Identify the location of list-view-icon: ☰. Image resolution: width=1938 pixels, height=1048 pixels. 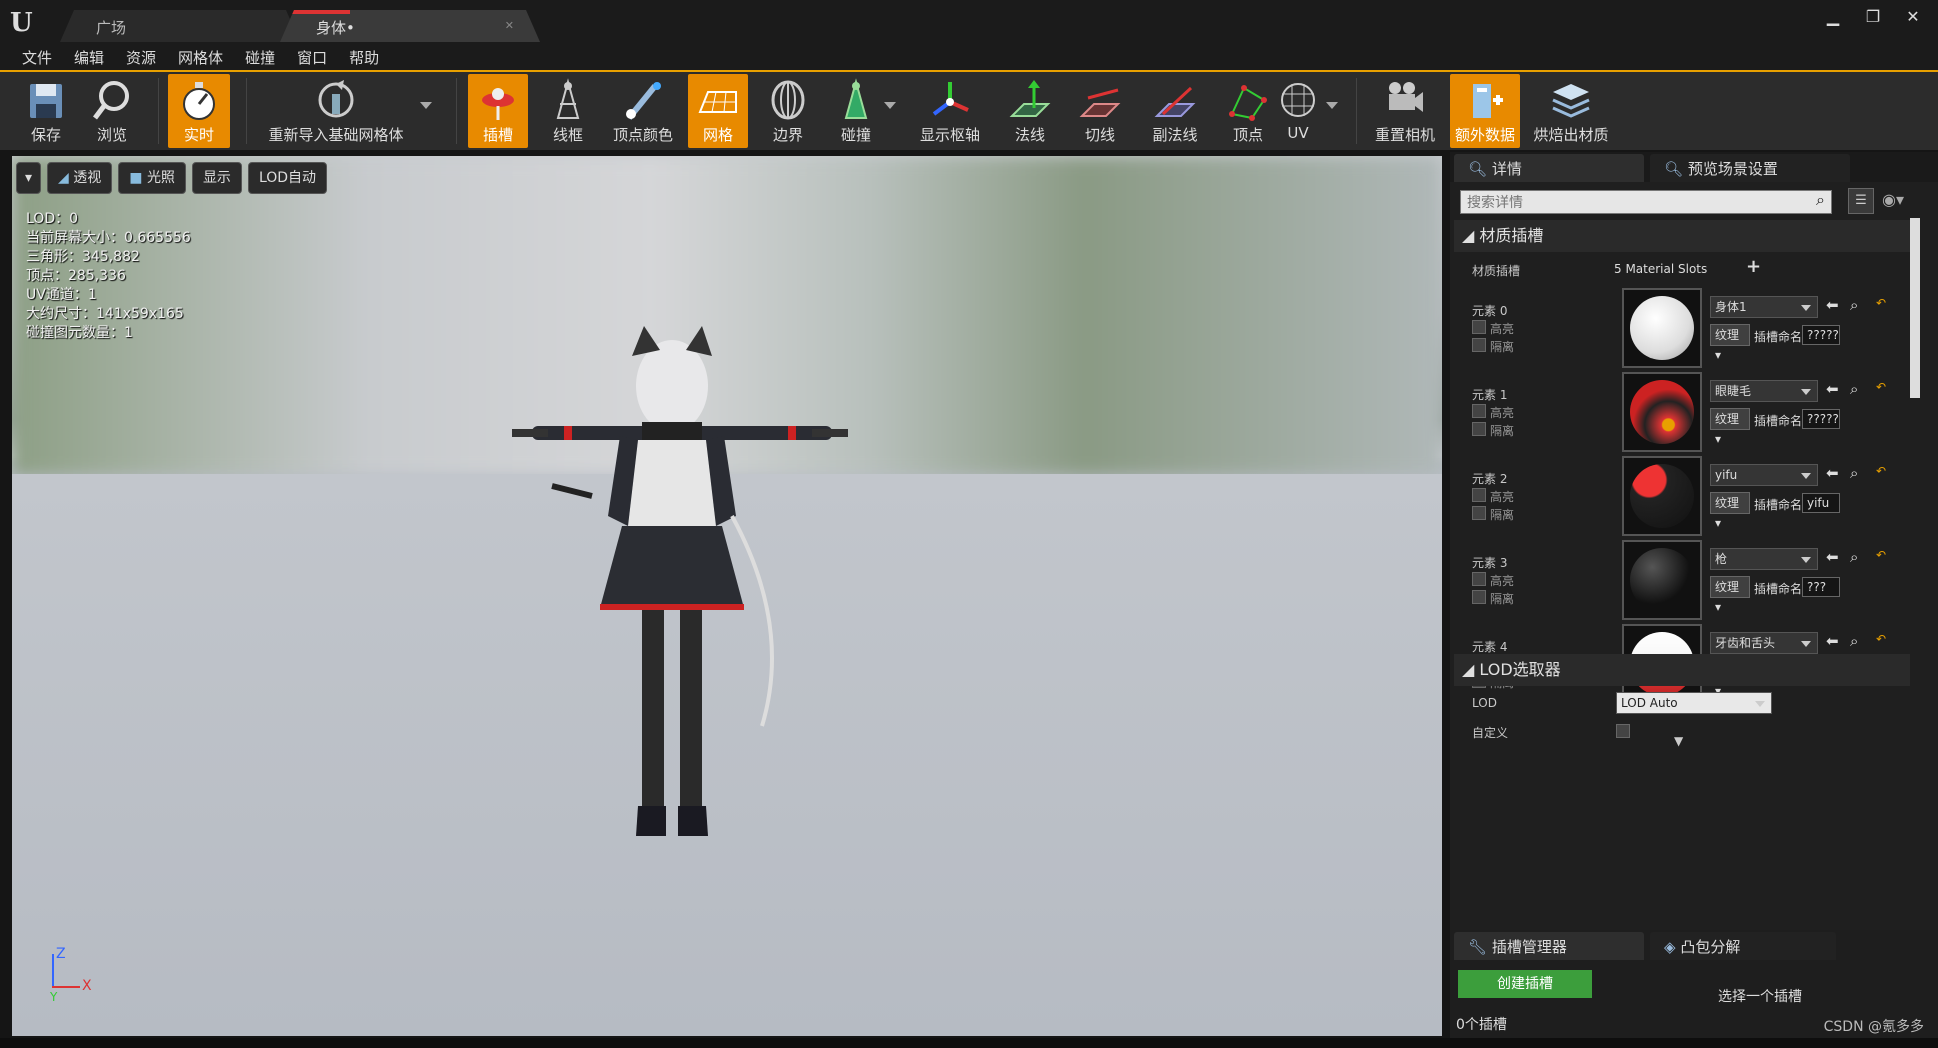
(1861, 201).